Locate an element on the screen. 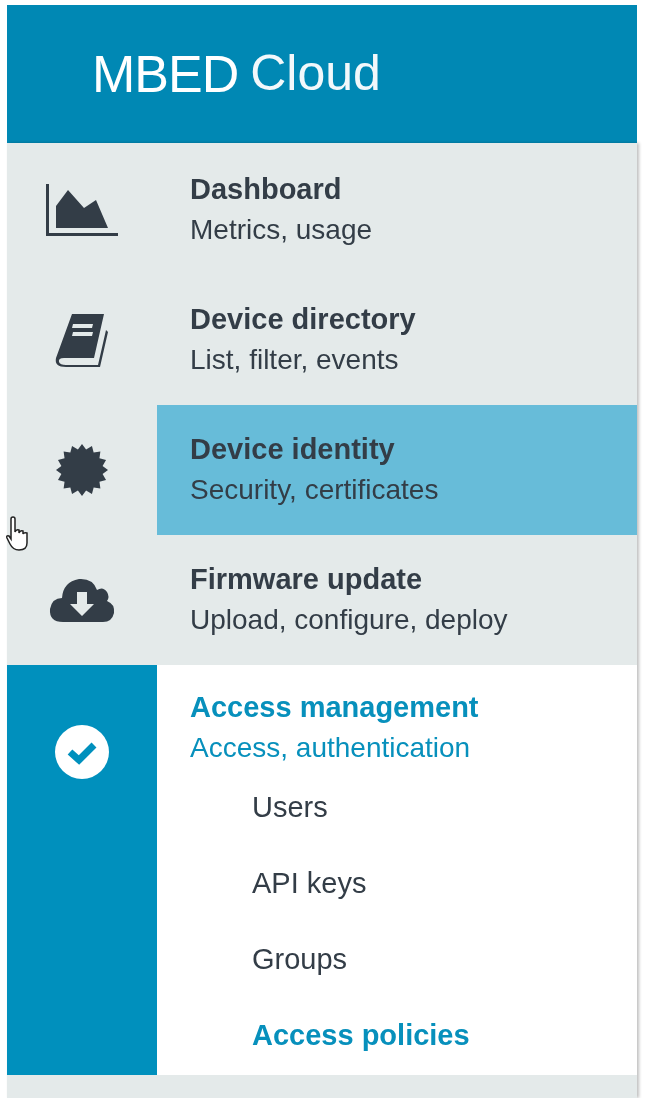 The image size is (653, 1118). nav-subtitle: Upload, configure, deploy is located at coordinates (349, 620).